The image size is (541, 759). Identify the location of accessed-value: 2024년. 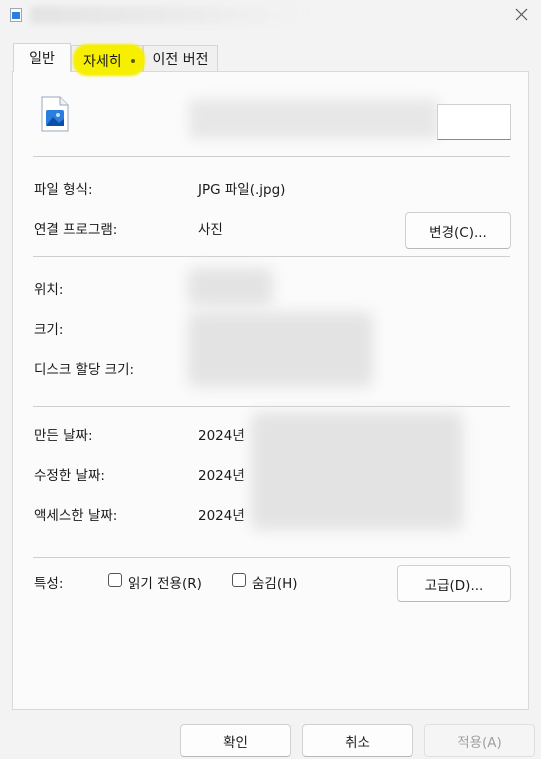
(221, 516).